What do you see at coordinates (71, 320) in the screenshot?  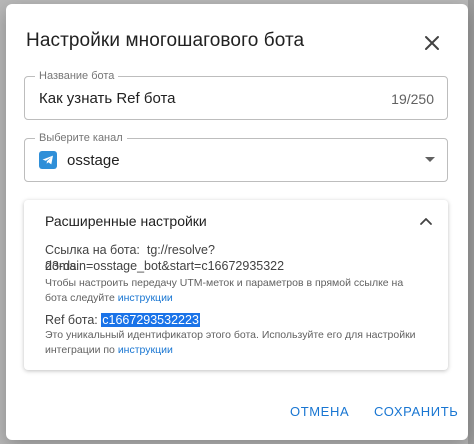 I see `ref-label: Ref бота:` at bounding box center [71, 320].